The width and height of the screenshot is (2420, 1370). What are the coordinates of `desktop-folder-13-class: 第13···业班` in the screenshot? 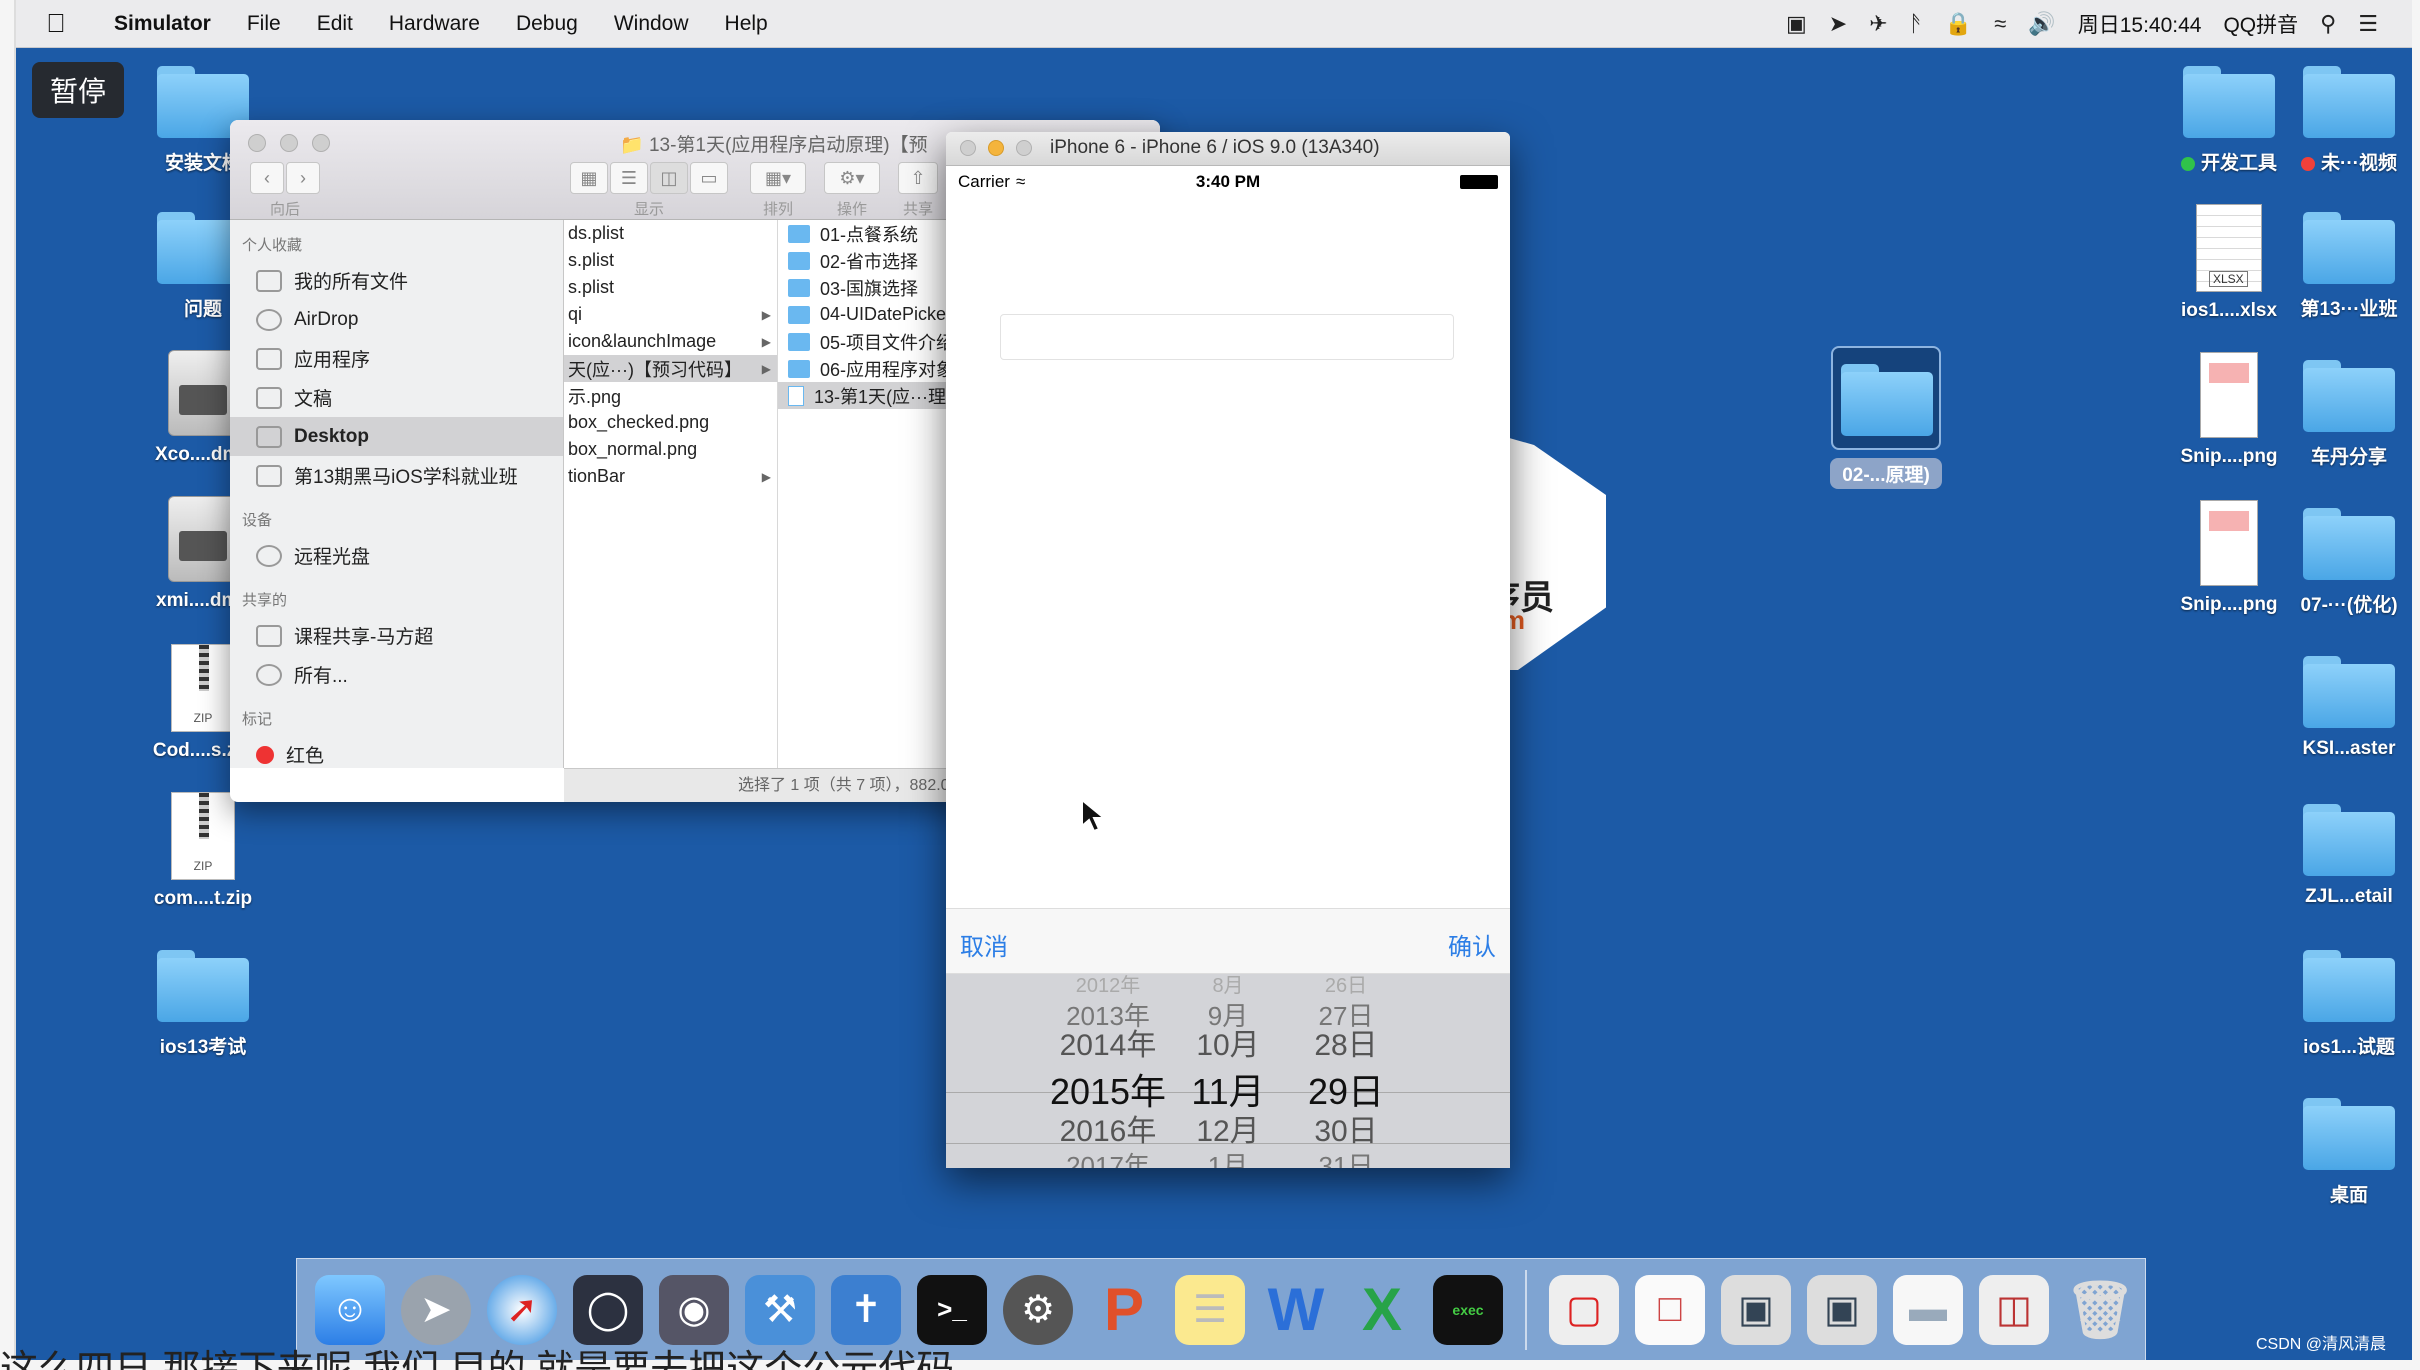 It's located at (2348, 266).